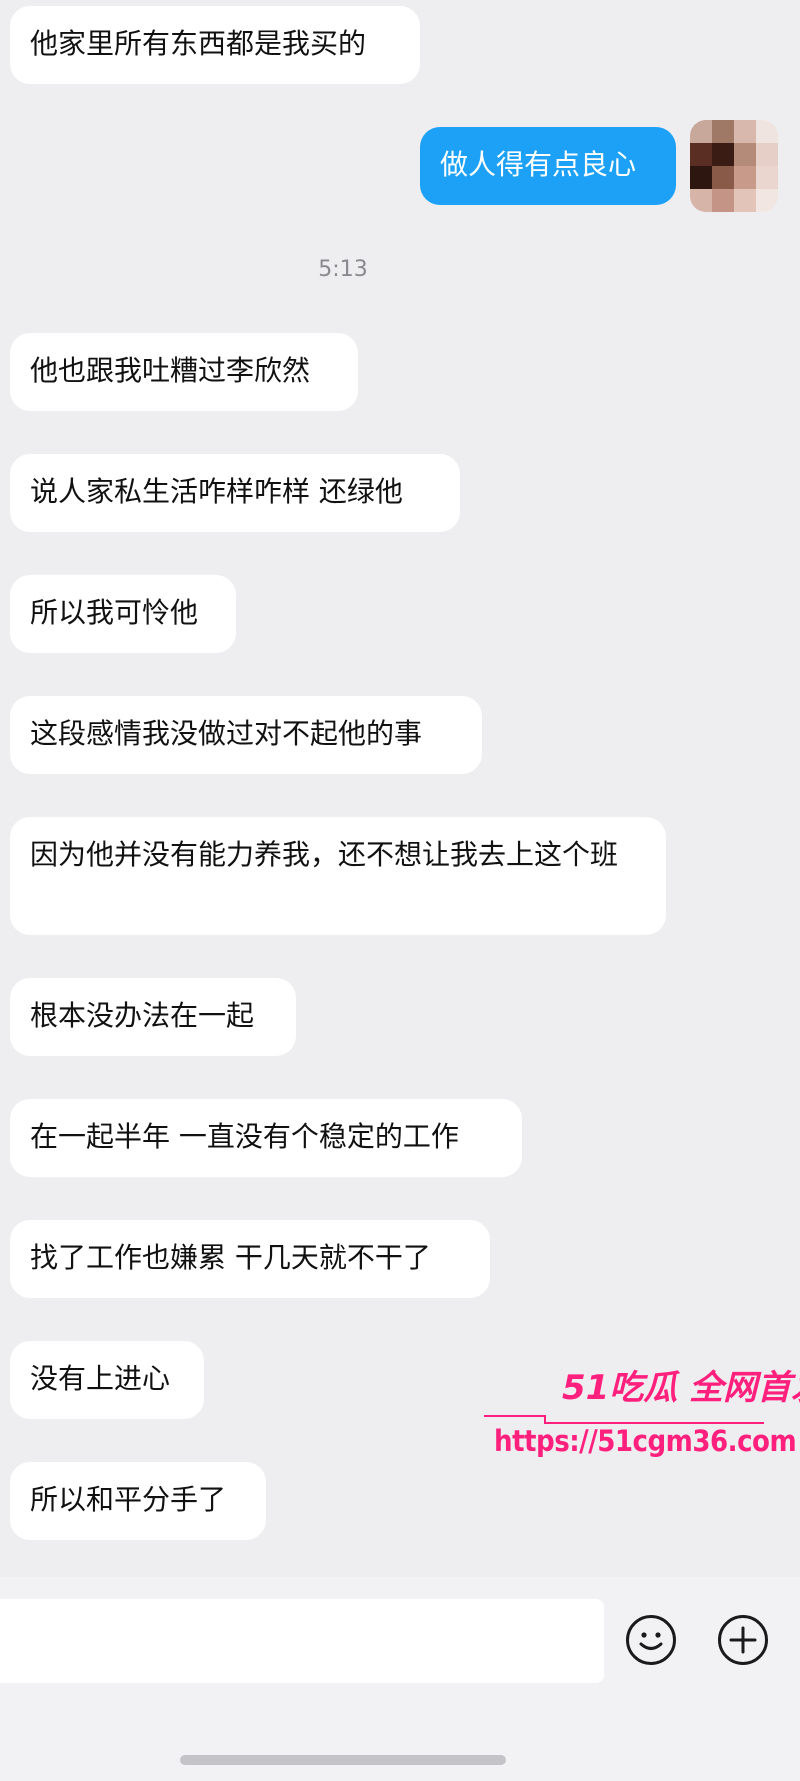 This screenshot has height=1781, width=800. Describe the element at coordinates (681, 1388) in the screenshot. I see `watermark-brand: 51吃瓜 全网首发` at that location.